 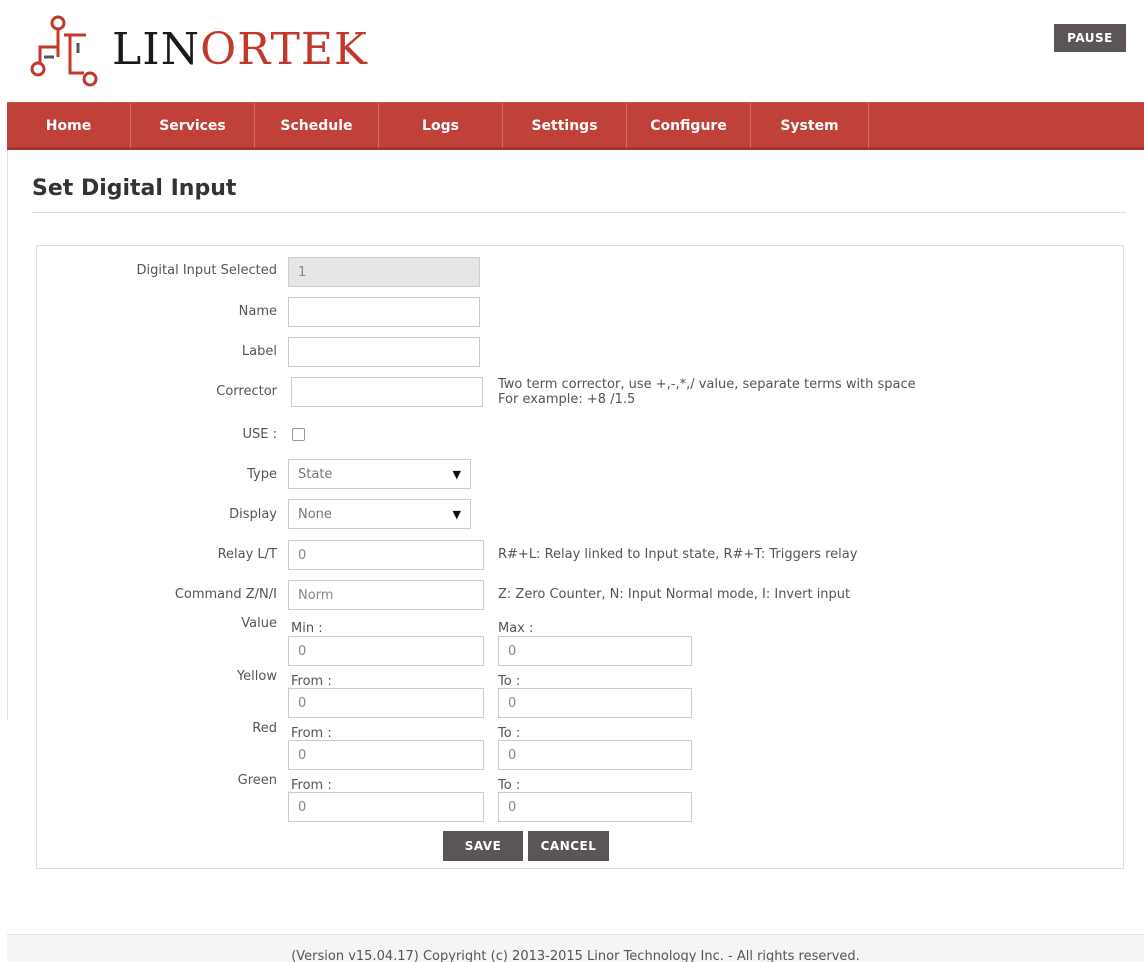 What do you see at coordinates (441, 125) in the screenshot?
I see `nav-item-logs: Logs` at bounding box center [441, 125].